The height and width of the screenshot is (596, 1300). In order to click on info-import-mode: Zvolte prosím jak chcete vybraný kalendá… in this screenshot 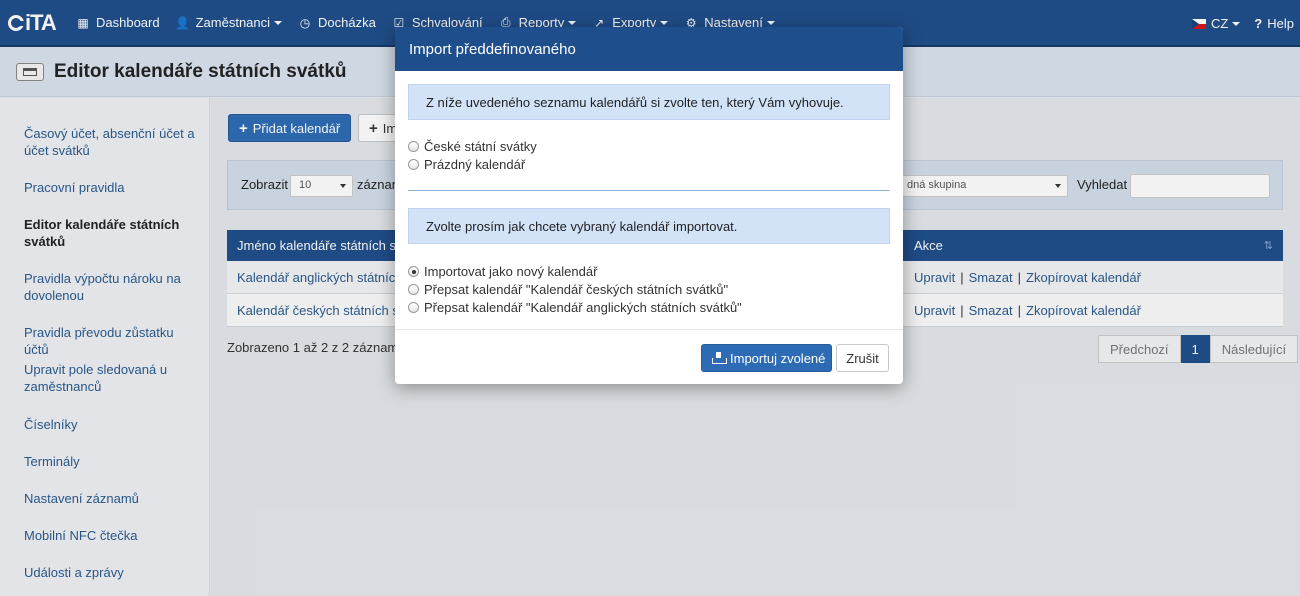, I will do `click(649, 226)`.